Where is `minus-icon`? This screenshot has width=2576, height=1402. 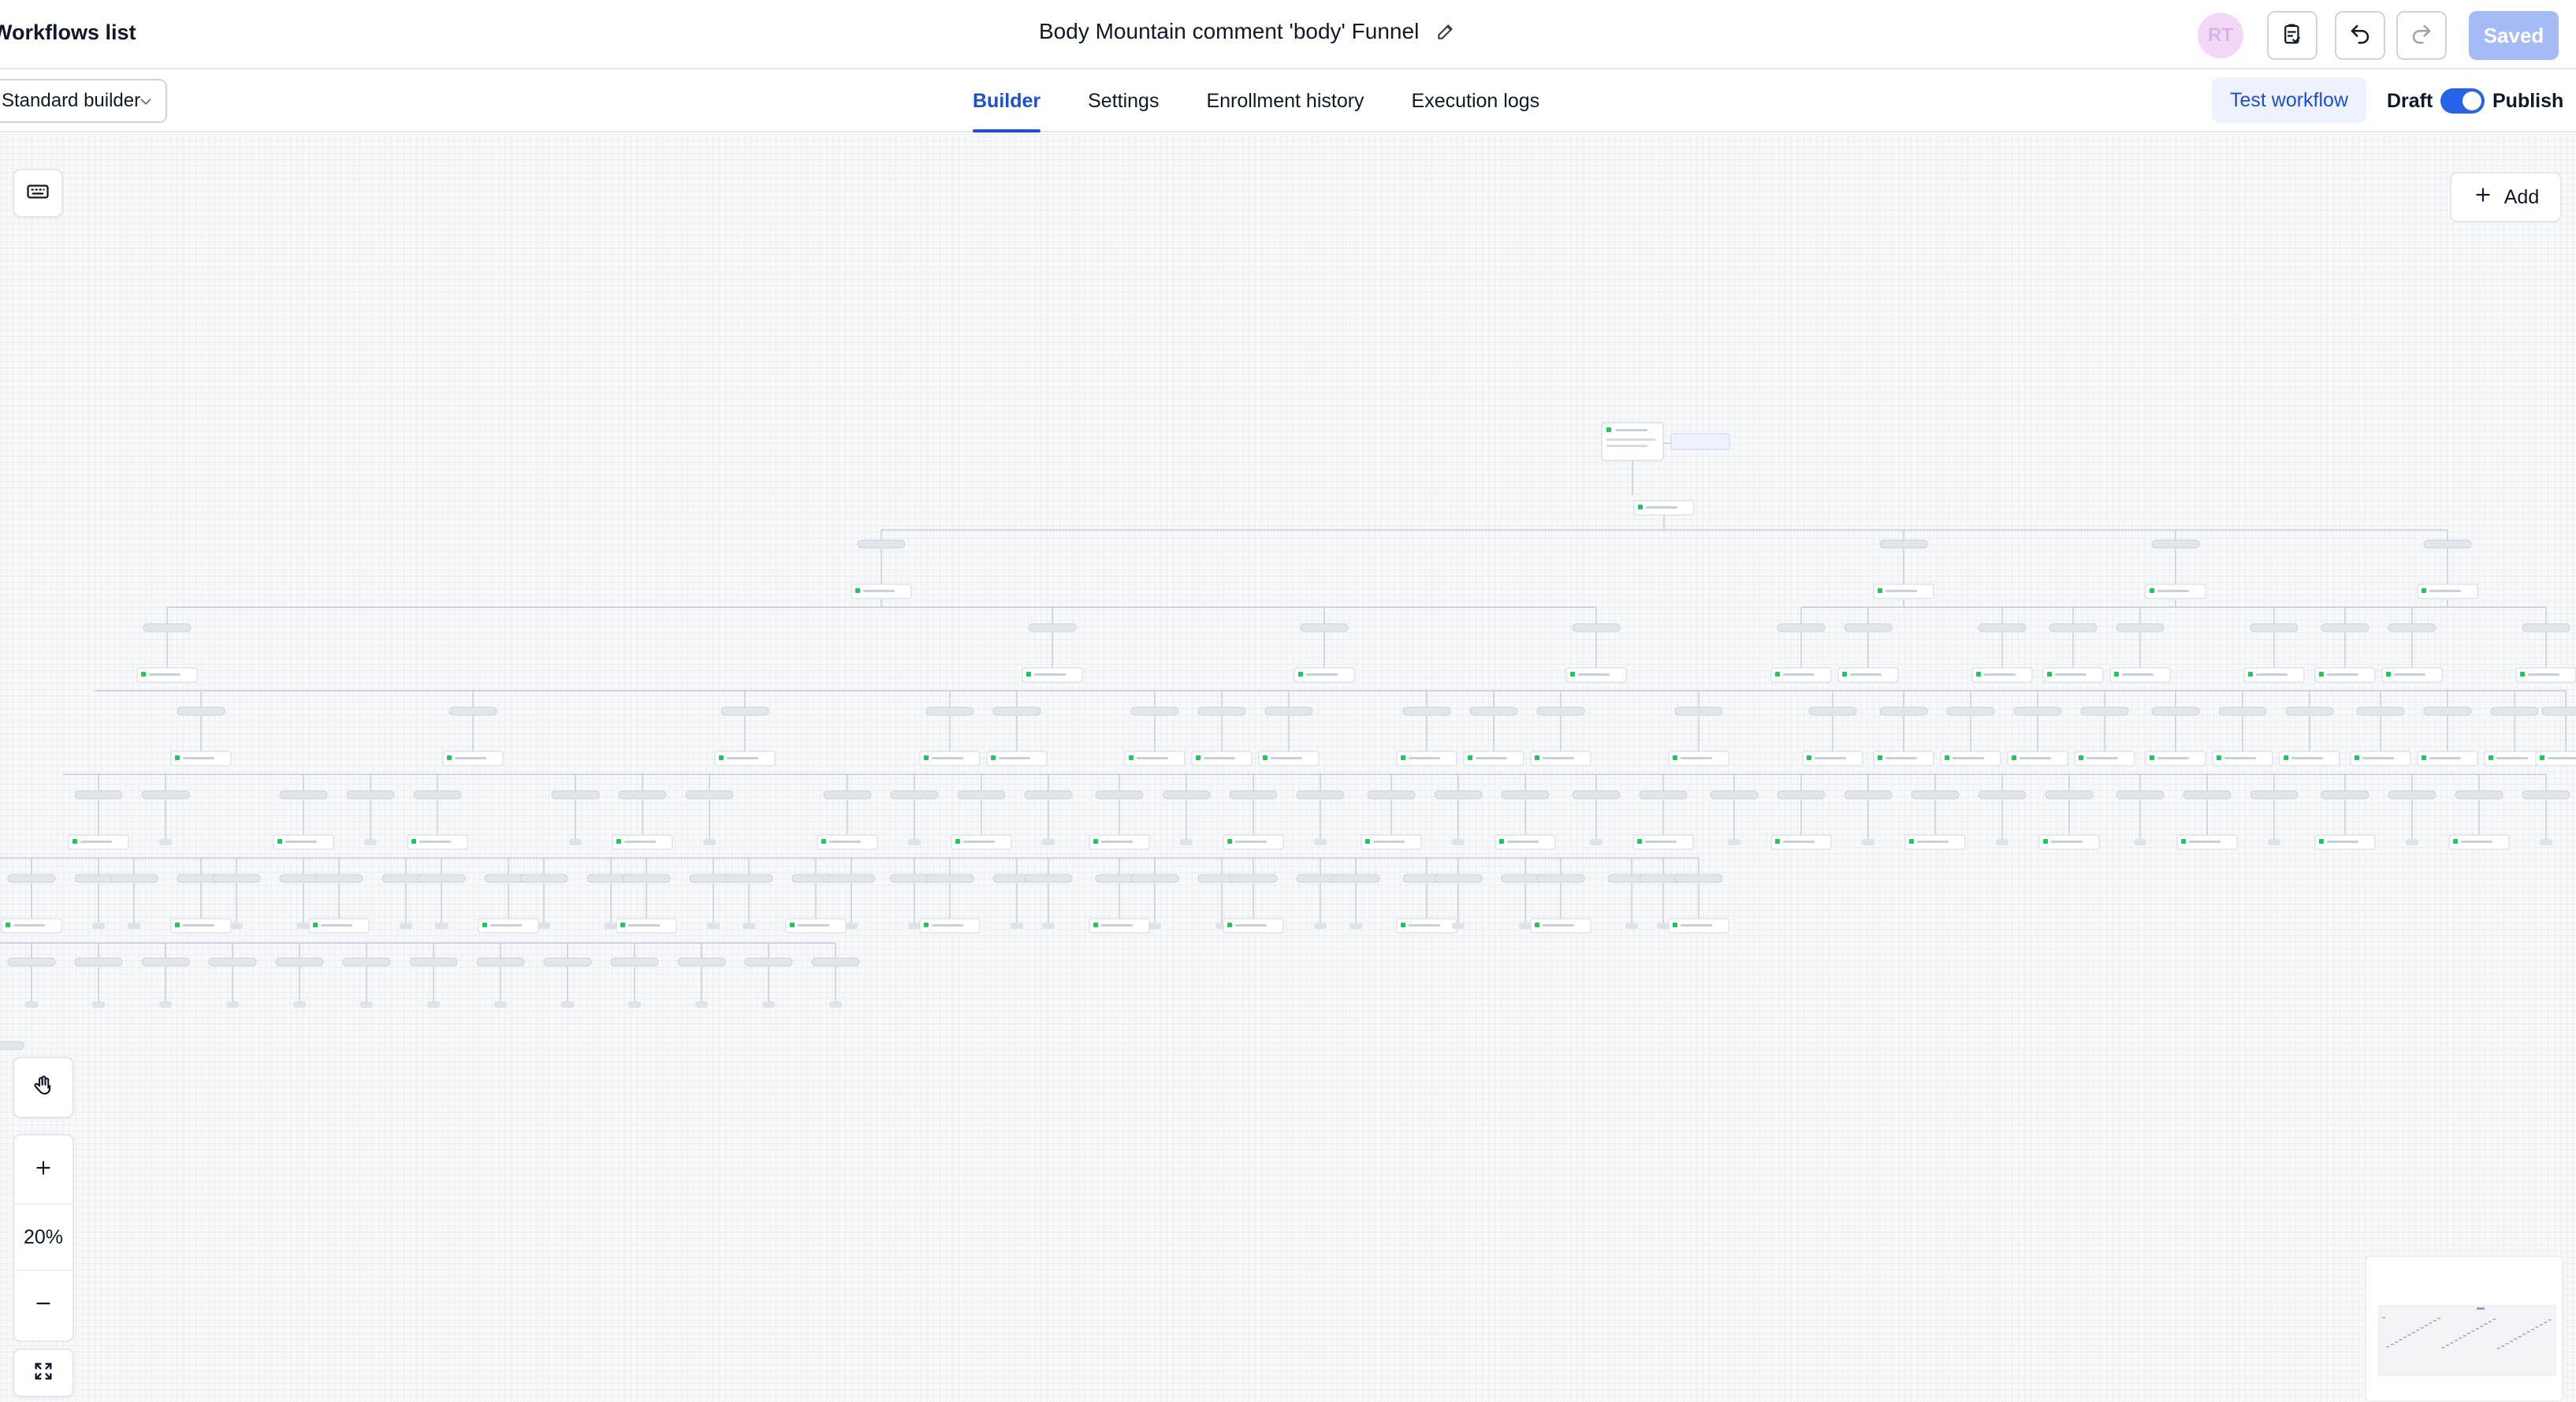
minus-icon is located at coordinates (43, 1305).